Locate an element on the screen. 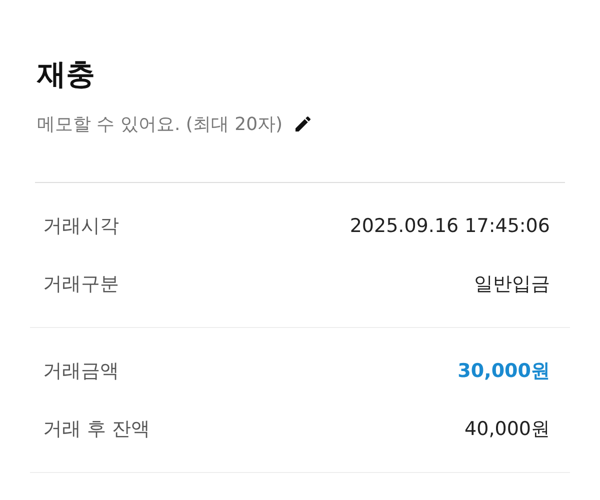 This screenshot has width=600, height=500. row-label: 거래구분 is located at coordinates (81, 284).